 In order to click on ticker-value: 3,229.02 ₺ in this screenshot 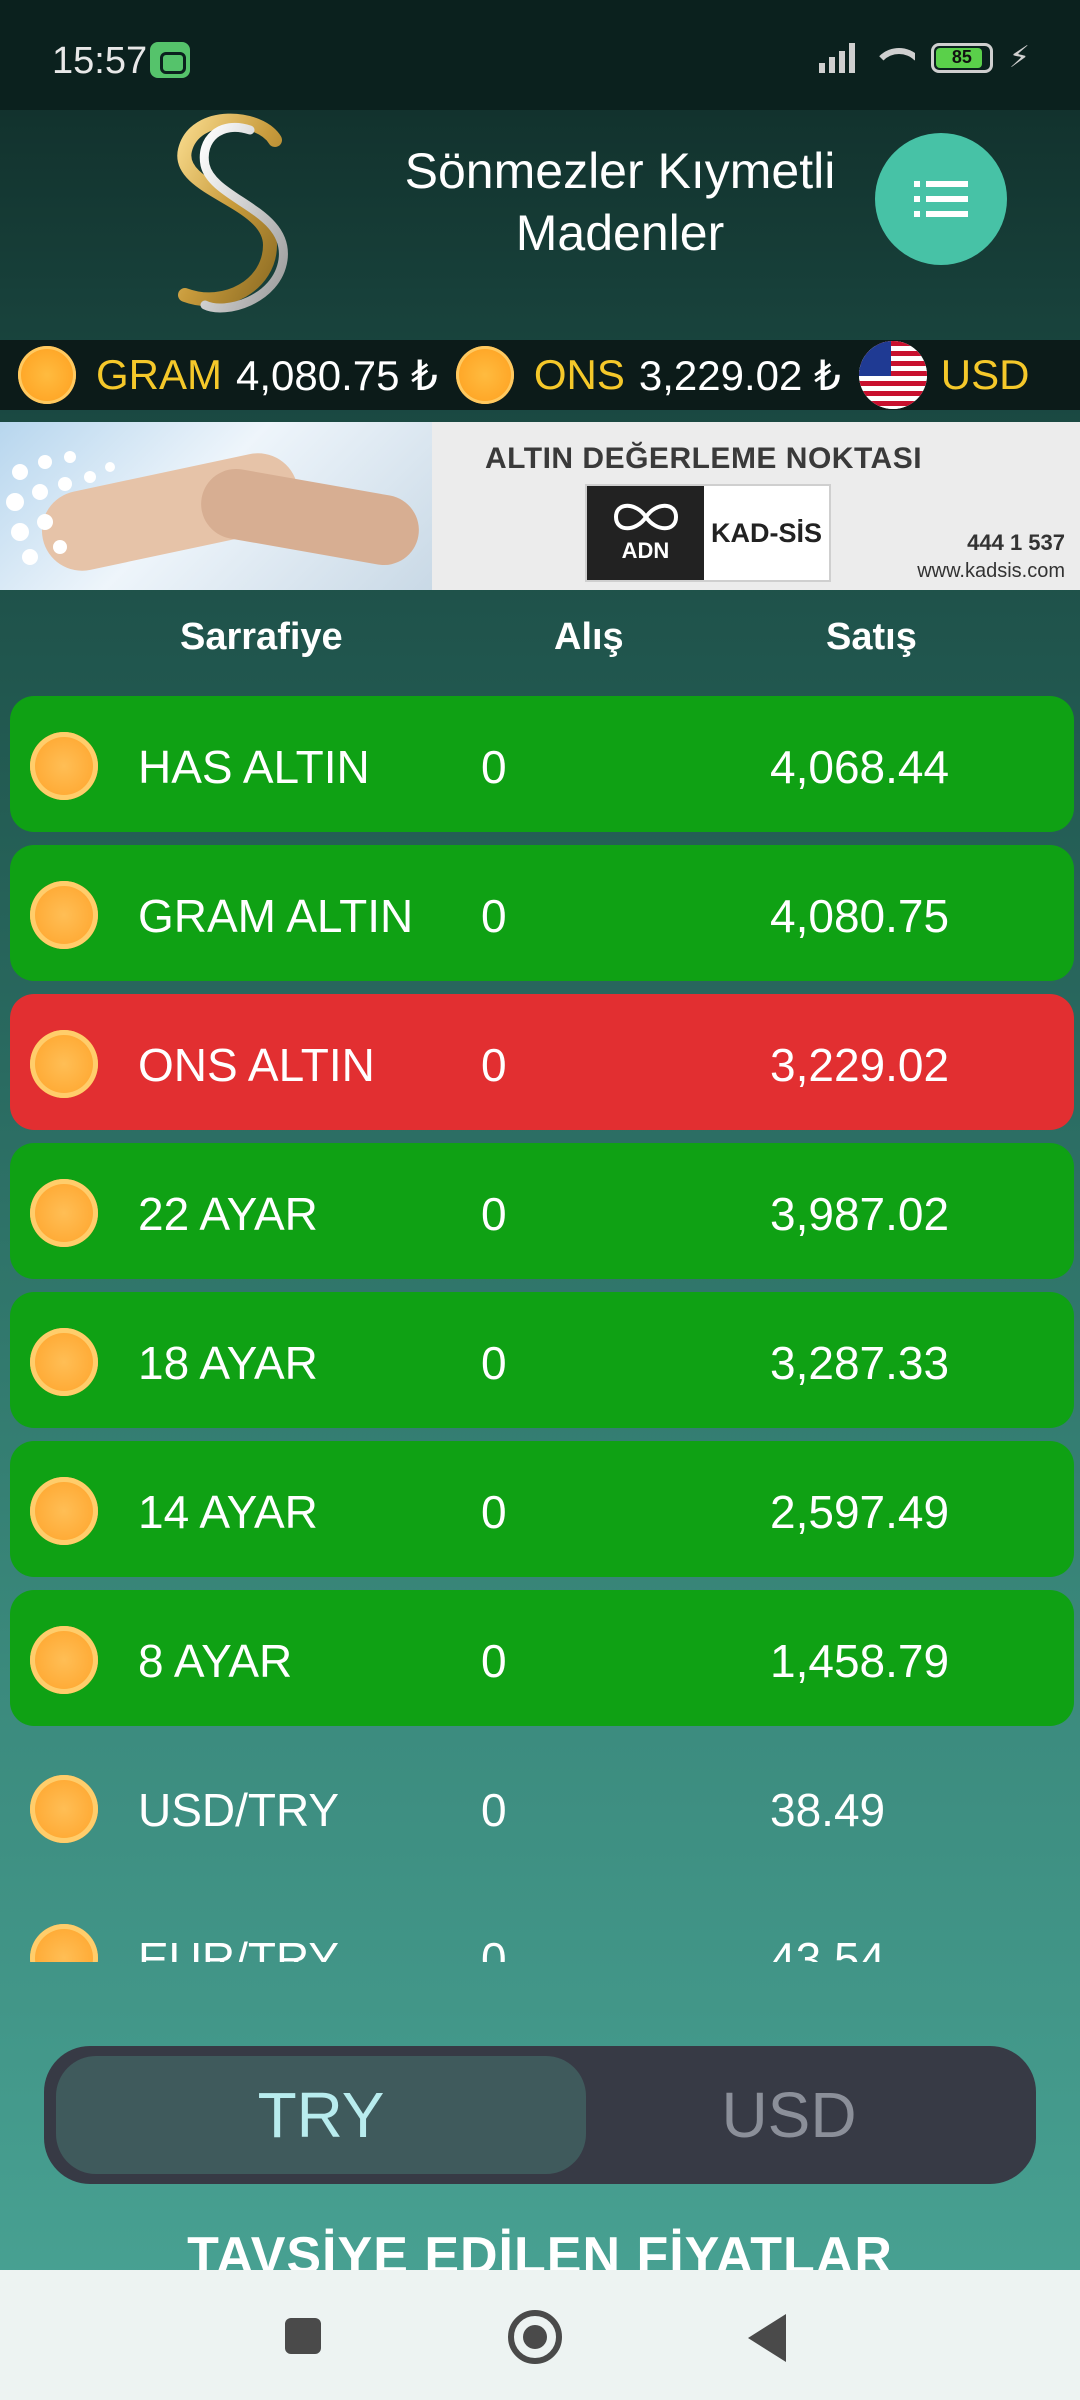, I will do `click(739, 375)`.